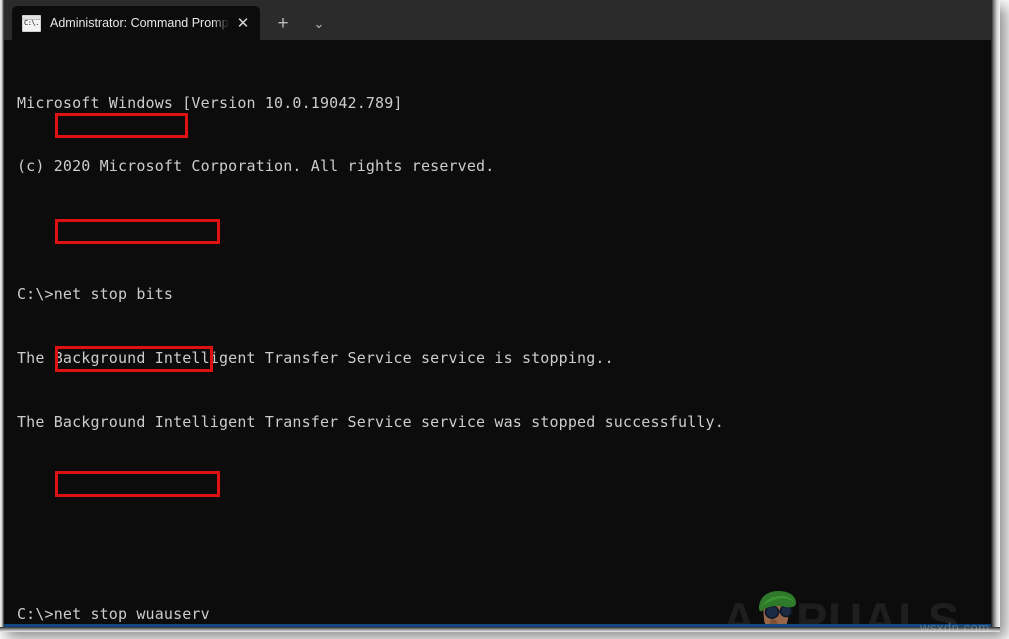 Image resolution: width=1009 pixels, height=639 pixels. Describe the element at coordinates (497, 20) in the screenshot. I see `tab-strip: C:\. Administrator: Command Promp ✕ + ⌄` at that location.